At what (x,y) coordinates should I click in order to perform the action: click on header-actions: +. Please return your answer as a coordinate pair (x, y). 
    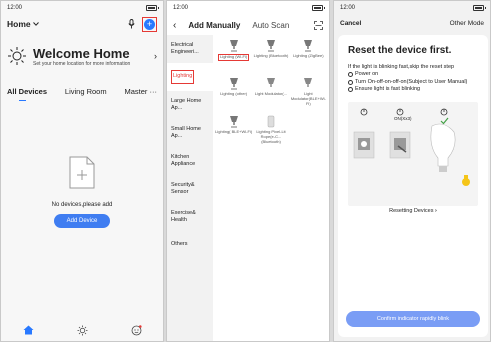
    Looking at the image, I should click on (142, 24).